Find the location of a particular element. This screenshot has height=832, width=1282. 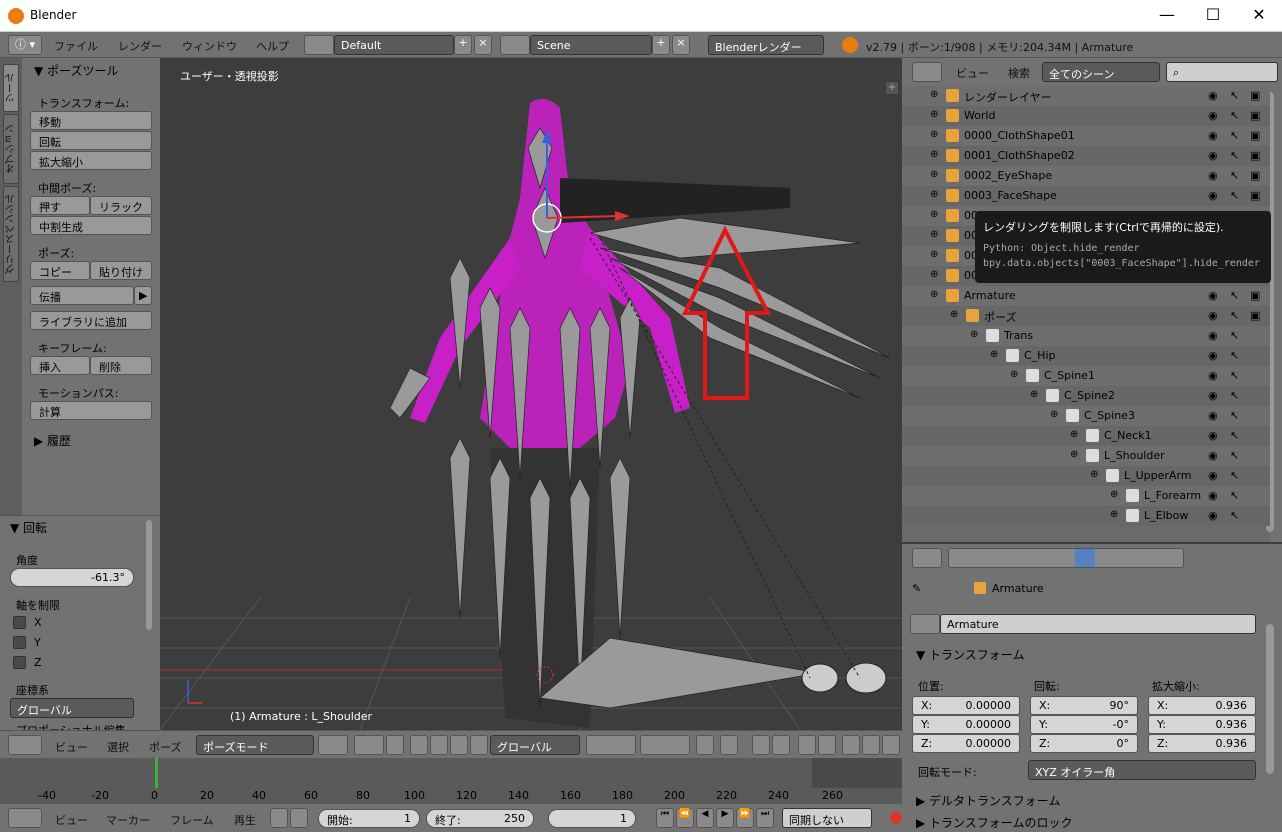

outliner-row: ⊕ レンダーレイヤー ◉ ↖ ▣ is located at coordinates (1086, 96).